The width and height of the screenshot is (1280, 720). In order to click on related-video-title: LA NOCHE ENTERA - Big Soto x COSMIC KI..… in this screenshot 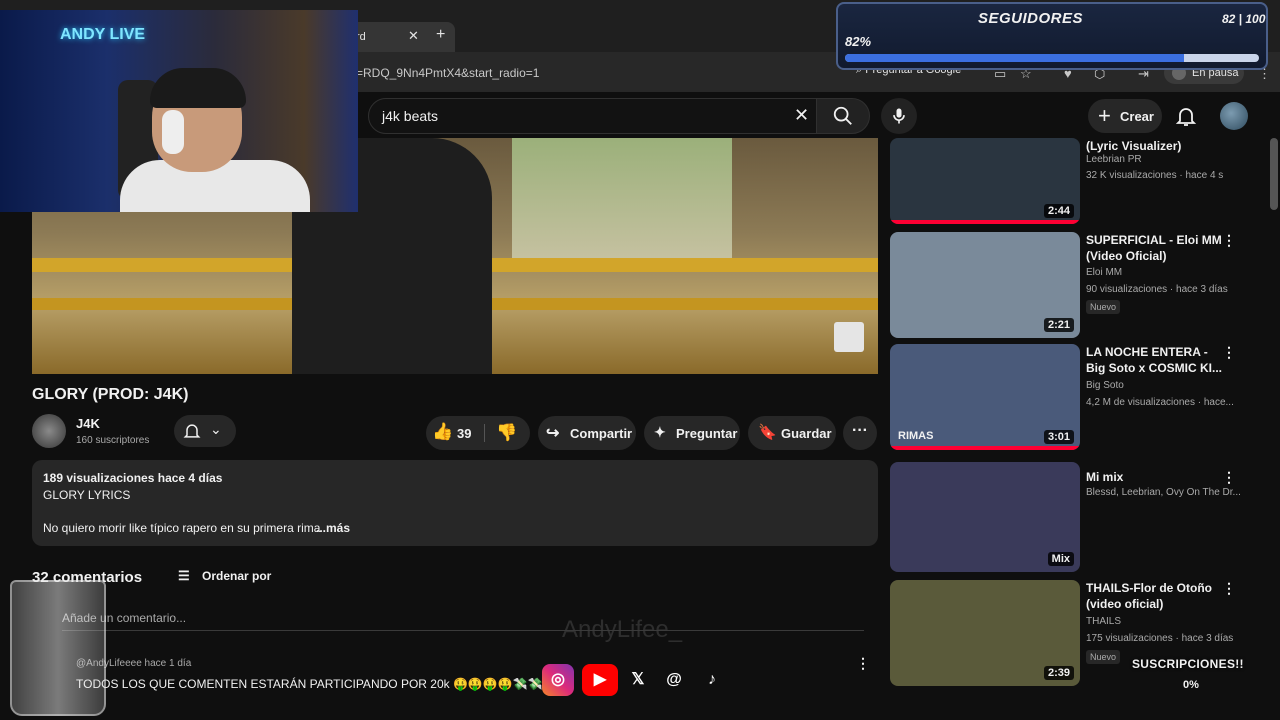, I will do `click(1156, 360)`.